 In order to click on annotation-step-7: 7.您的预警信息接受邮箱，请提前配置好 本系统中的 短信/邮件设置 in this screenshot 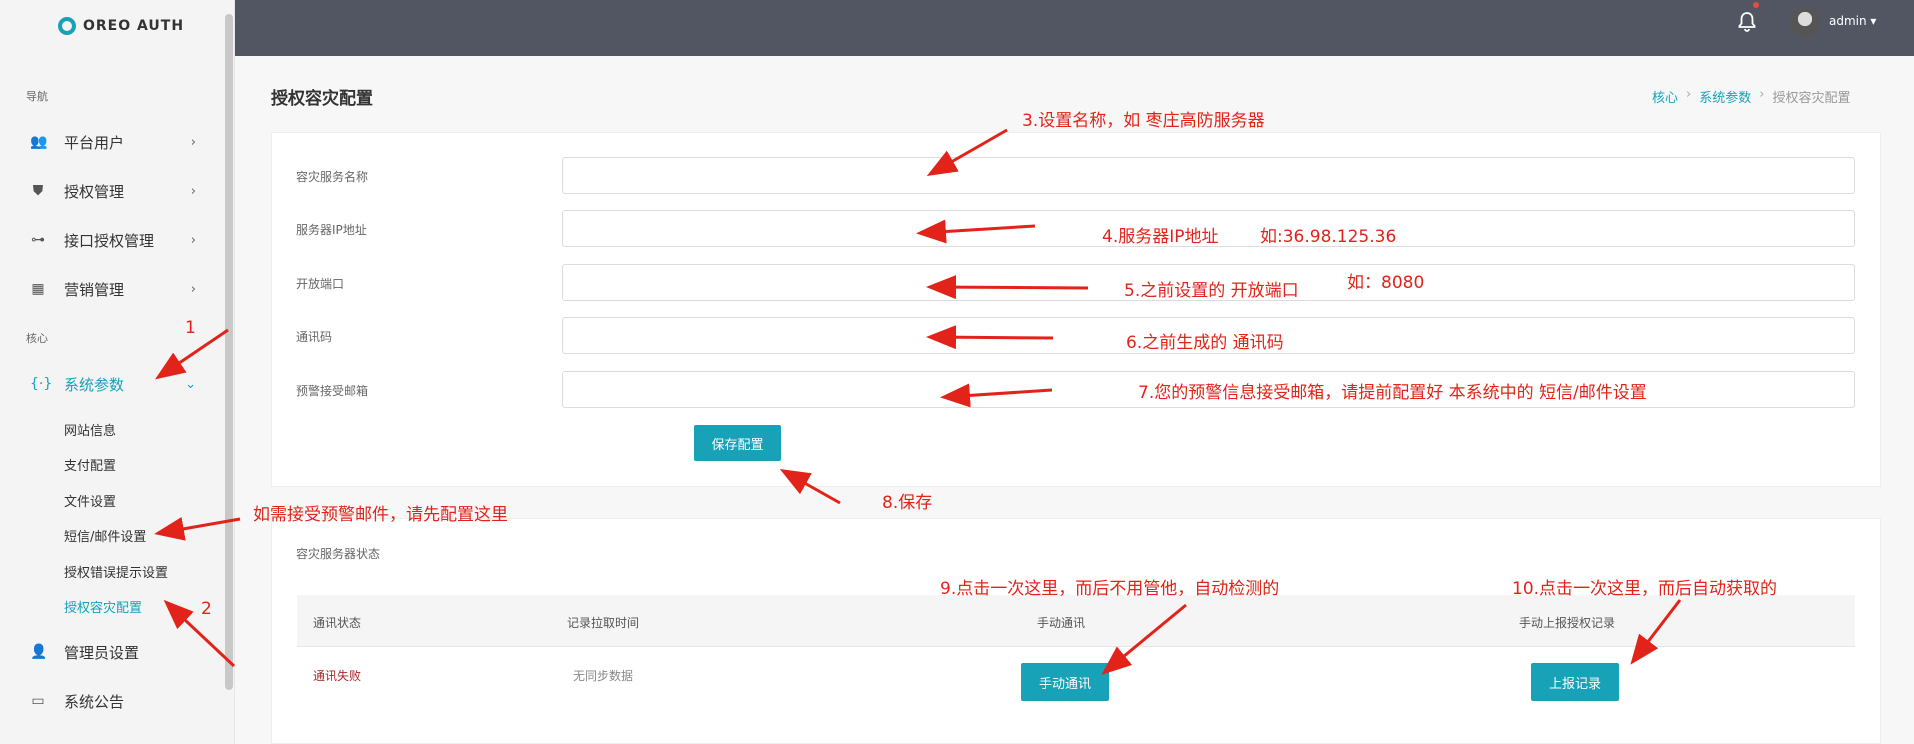, I will do `click(1392, 393)`.